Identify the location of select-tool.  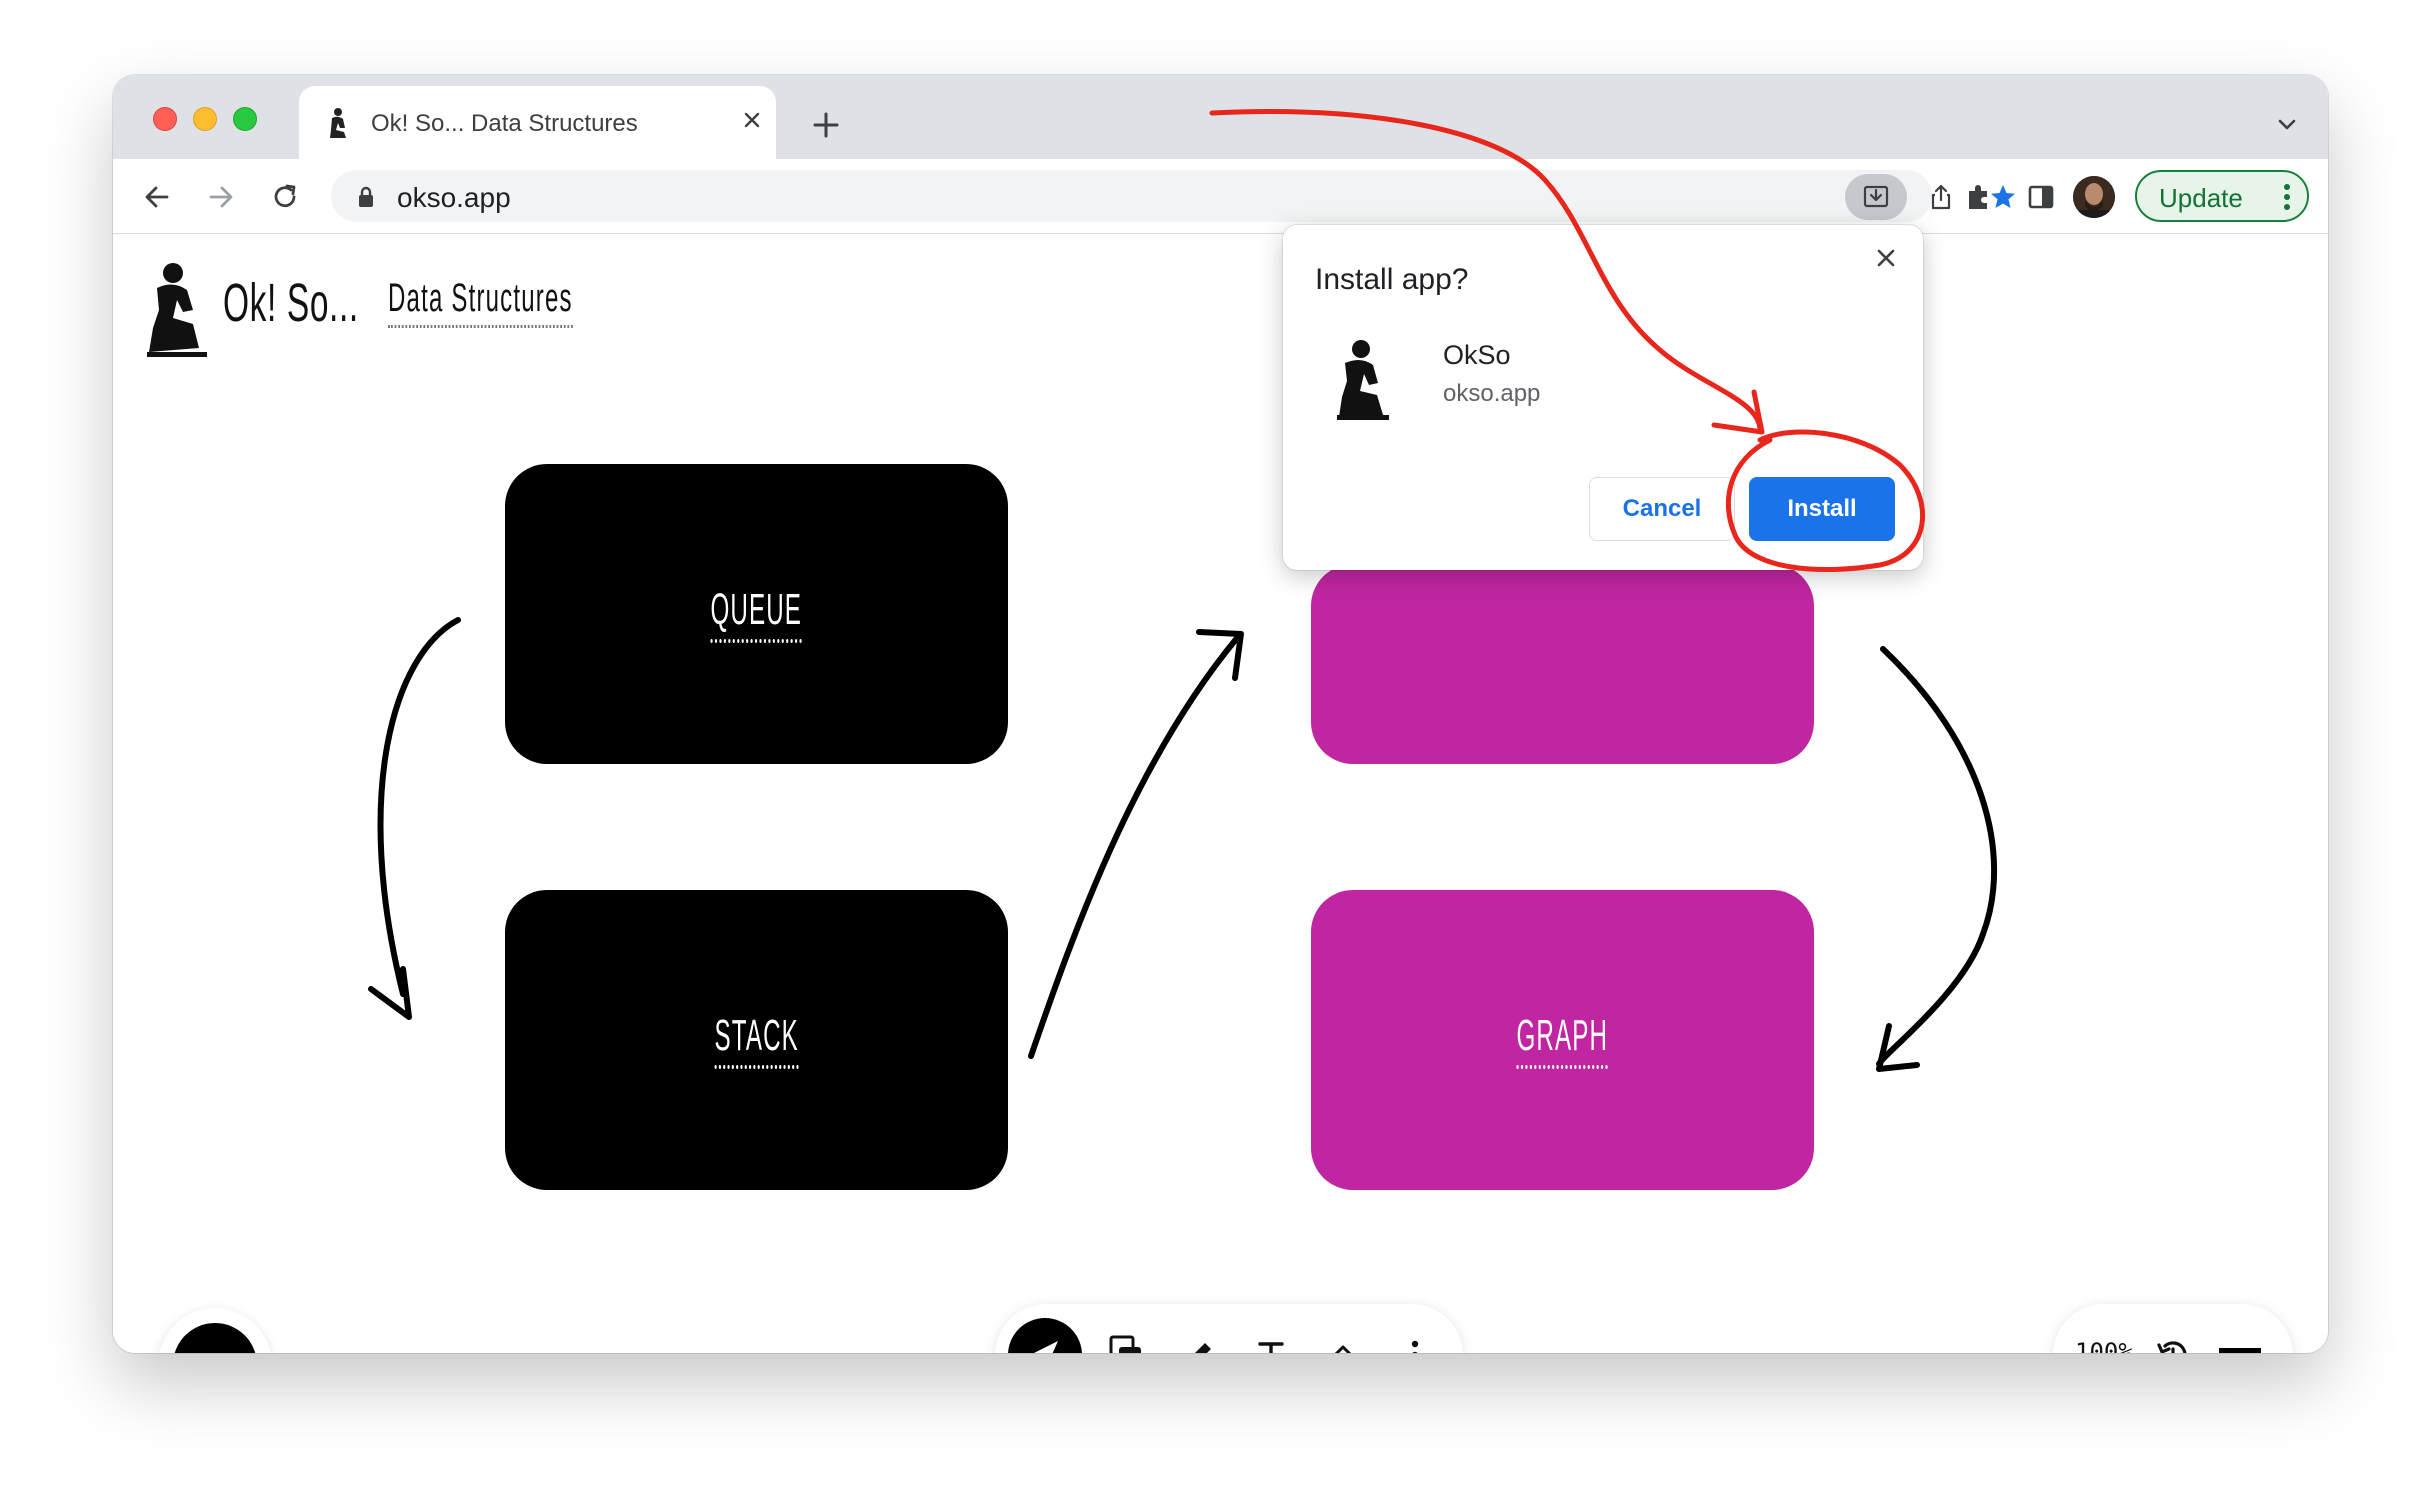
(1045, 1335).